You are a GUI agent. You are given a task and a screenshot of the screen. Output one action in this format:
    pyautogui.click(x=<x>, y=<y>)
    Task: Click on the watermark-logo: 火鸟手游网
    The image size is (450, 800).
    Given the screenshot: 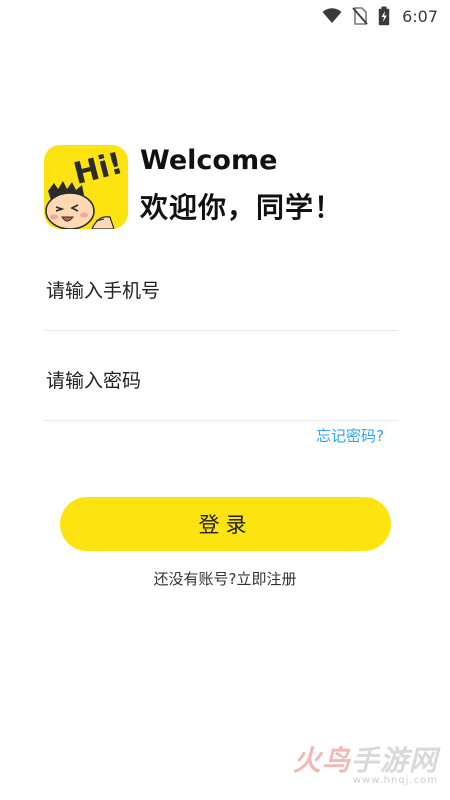 What is the action you would take?
    pyautogui.click(x=365, y=760)
    